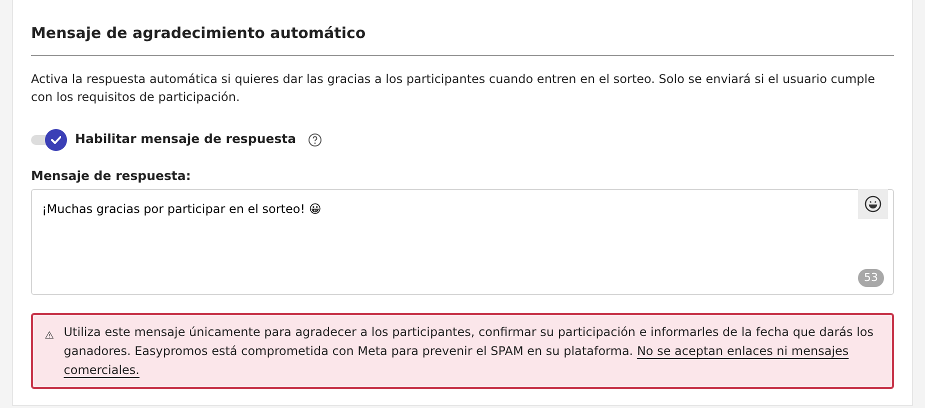 The width and height of the screenshot is (925, 408). I want to click on character-counter: 53, so click(871, 278).